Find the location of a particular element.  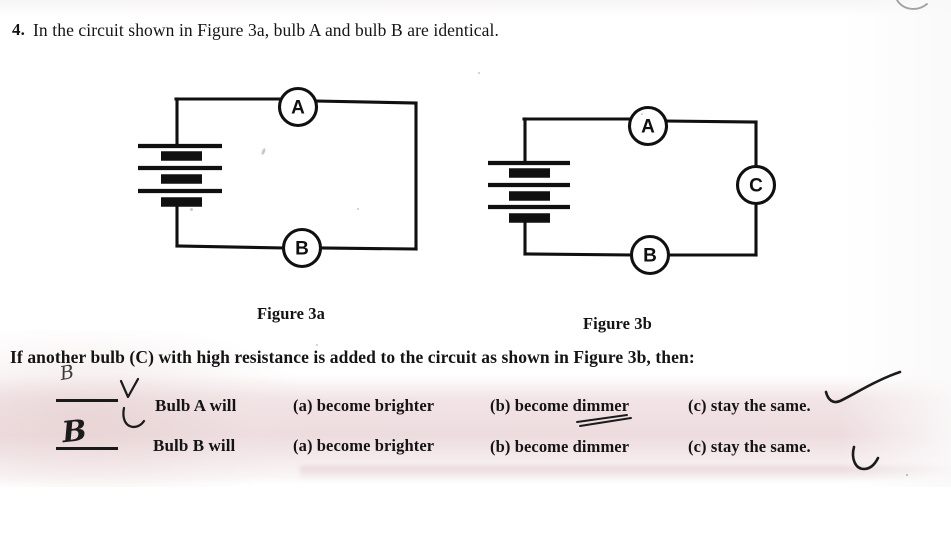

bulb-a-option-c: (c) stay the same. is located at coordinates (749, 406).